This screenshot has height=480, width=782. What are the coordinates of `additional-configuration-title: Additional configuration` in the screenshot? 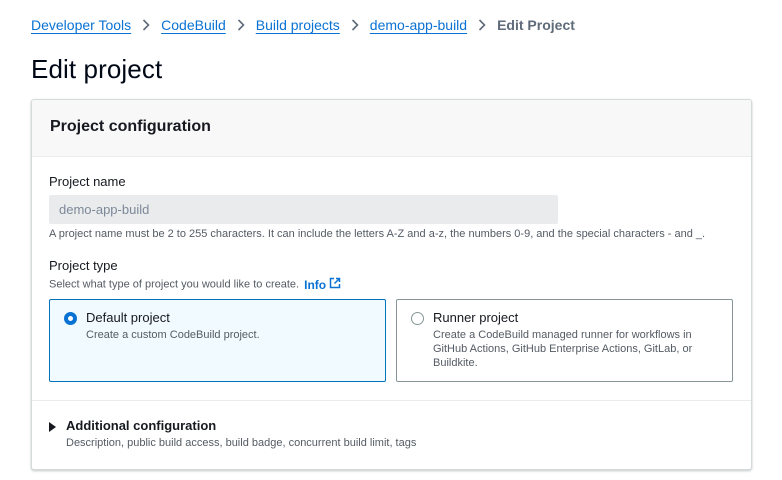 It's located at (141, 425).